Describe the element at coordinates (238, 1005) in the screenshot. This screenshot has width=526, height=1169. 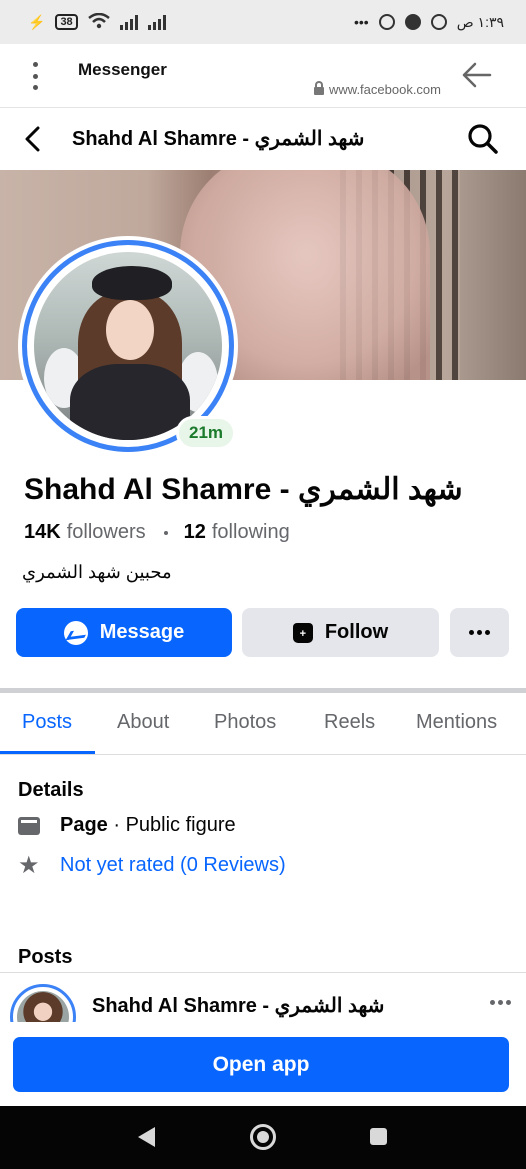
I see `post-author-name: Shahd Al Shamre - شهد الشمري` at that location.